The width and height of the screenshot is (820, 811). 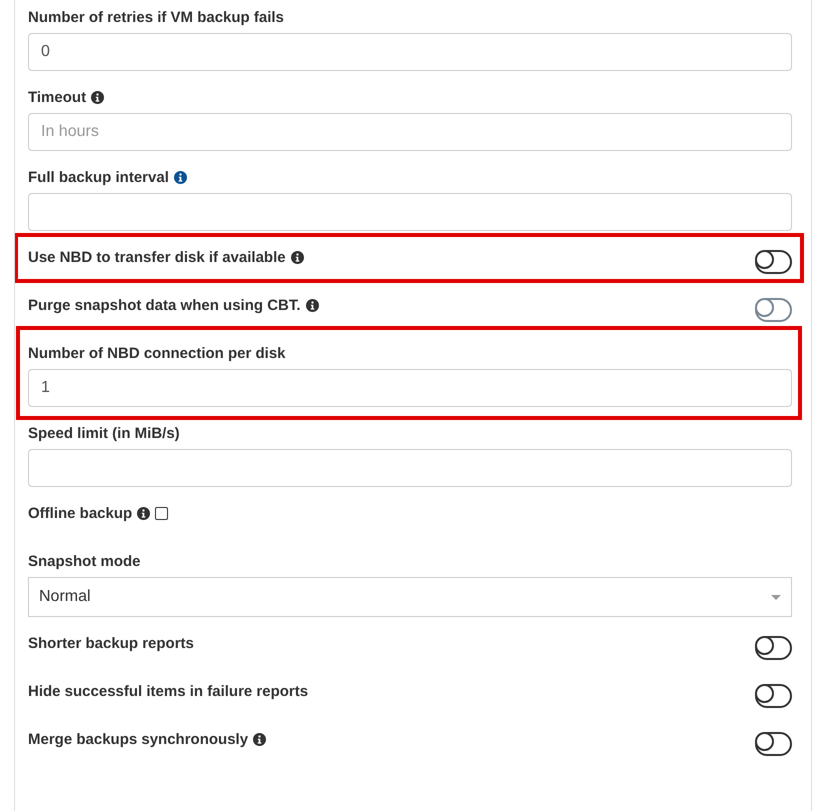 I want to click on caret-icon, so click(x=776, y=597).